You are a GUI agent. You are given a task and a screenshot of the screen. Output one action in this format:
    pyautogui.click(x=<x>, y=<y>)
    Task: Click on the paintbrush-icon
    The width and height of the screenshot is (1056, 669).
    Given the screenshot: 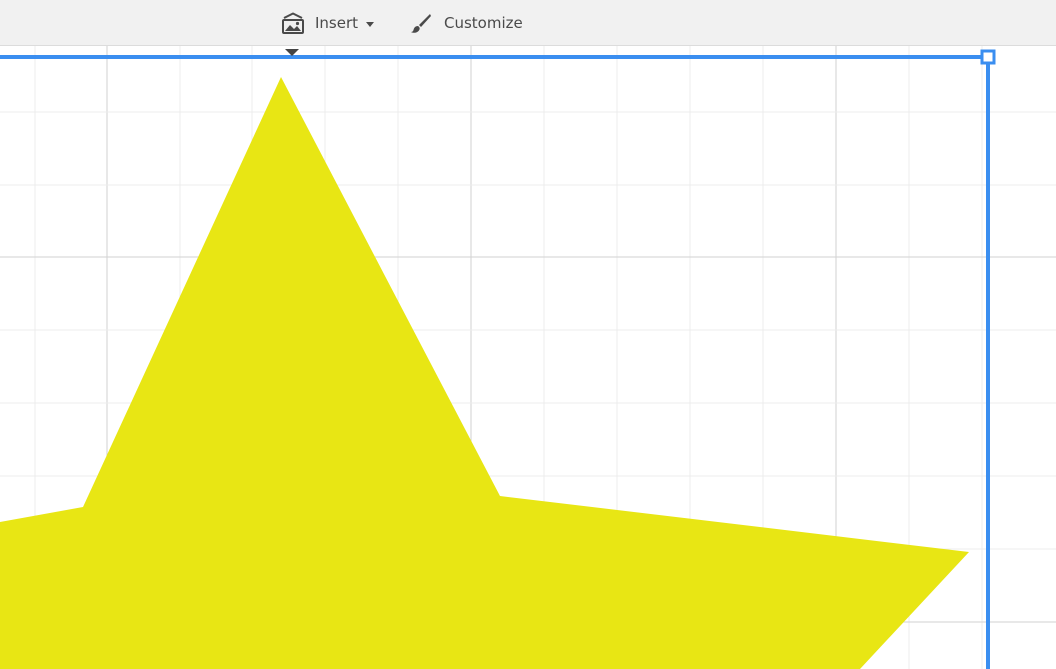 What is the action you would take?
    pyautogui.click(x=421, y=23)
    